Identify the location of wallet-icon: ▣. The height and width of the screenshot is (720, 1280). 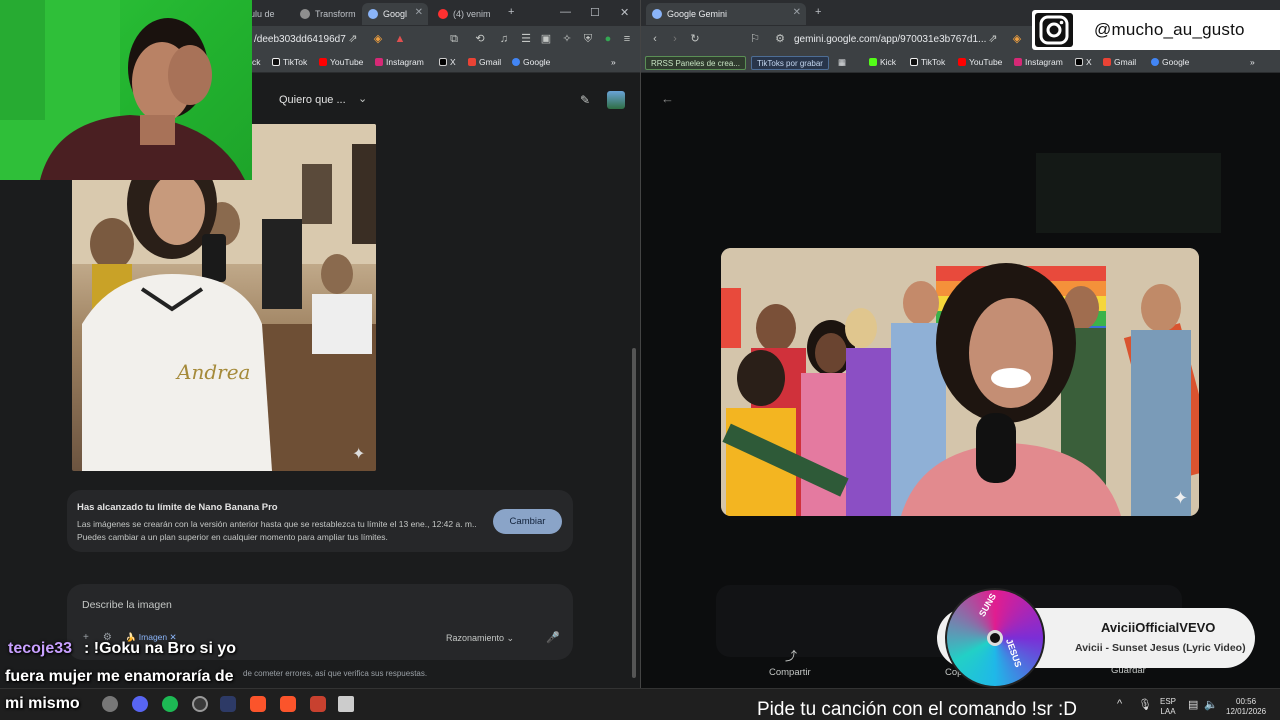
(546, 39).